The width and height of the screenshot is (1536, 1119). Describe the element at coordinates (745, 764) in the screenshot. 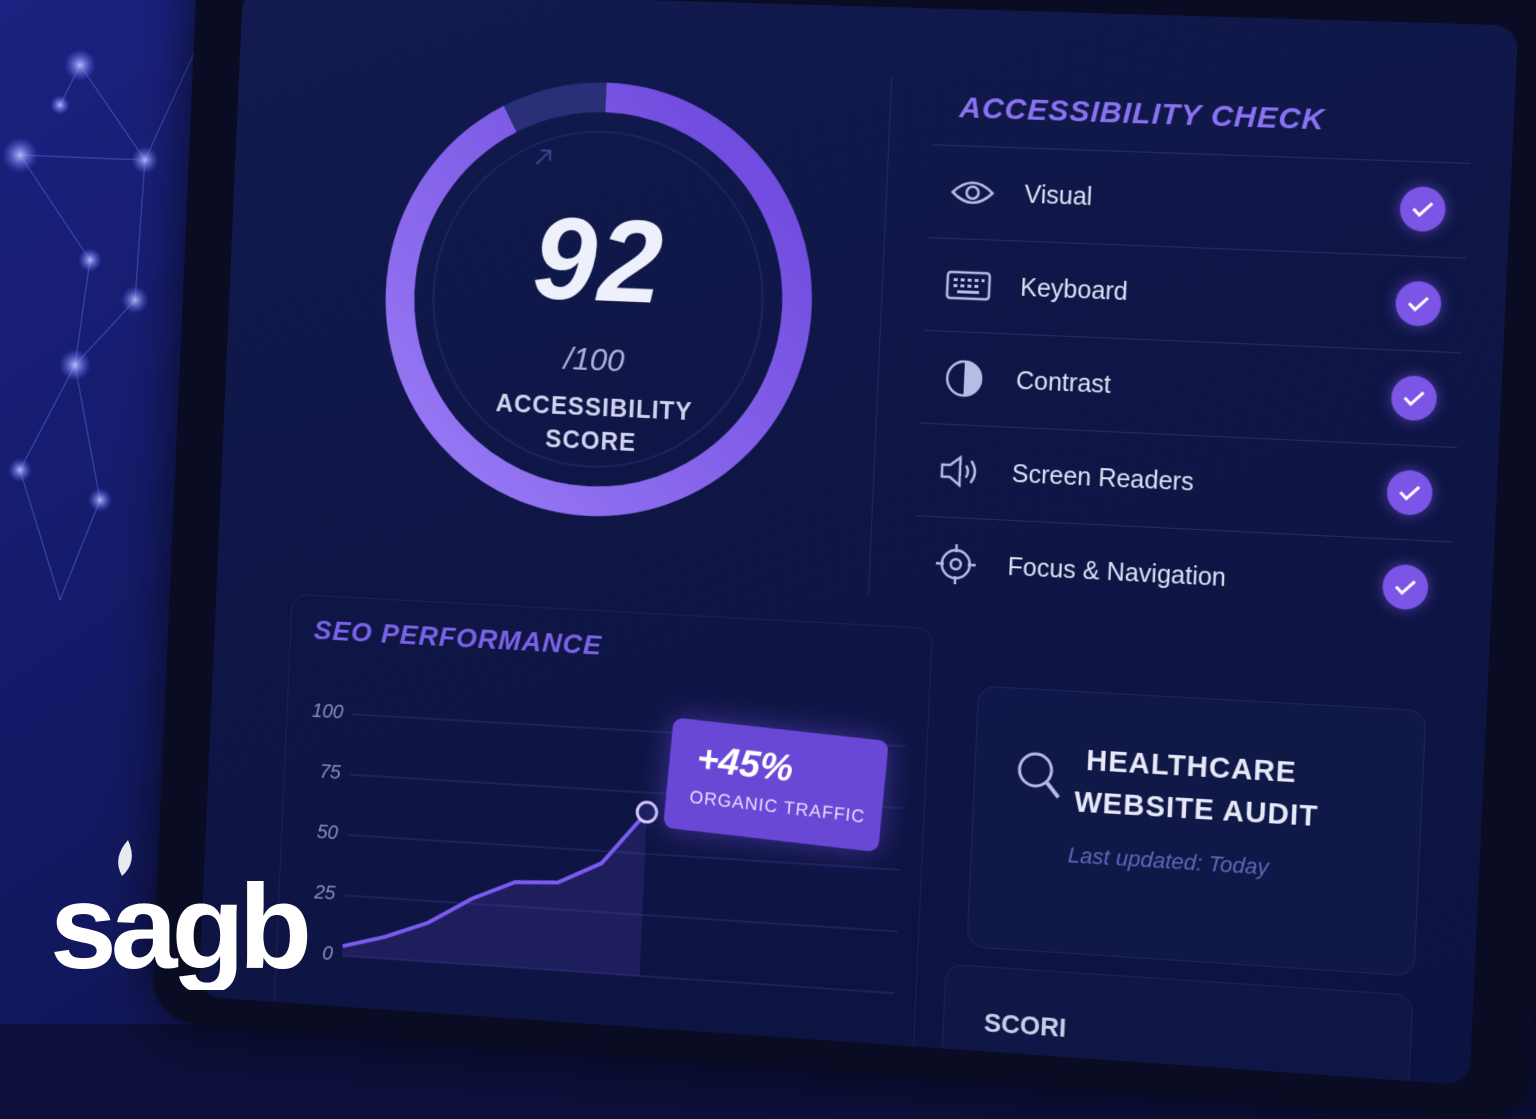

I see `callout-value: +45%` at that location.